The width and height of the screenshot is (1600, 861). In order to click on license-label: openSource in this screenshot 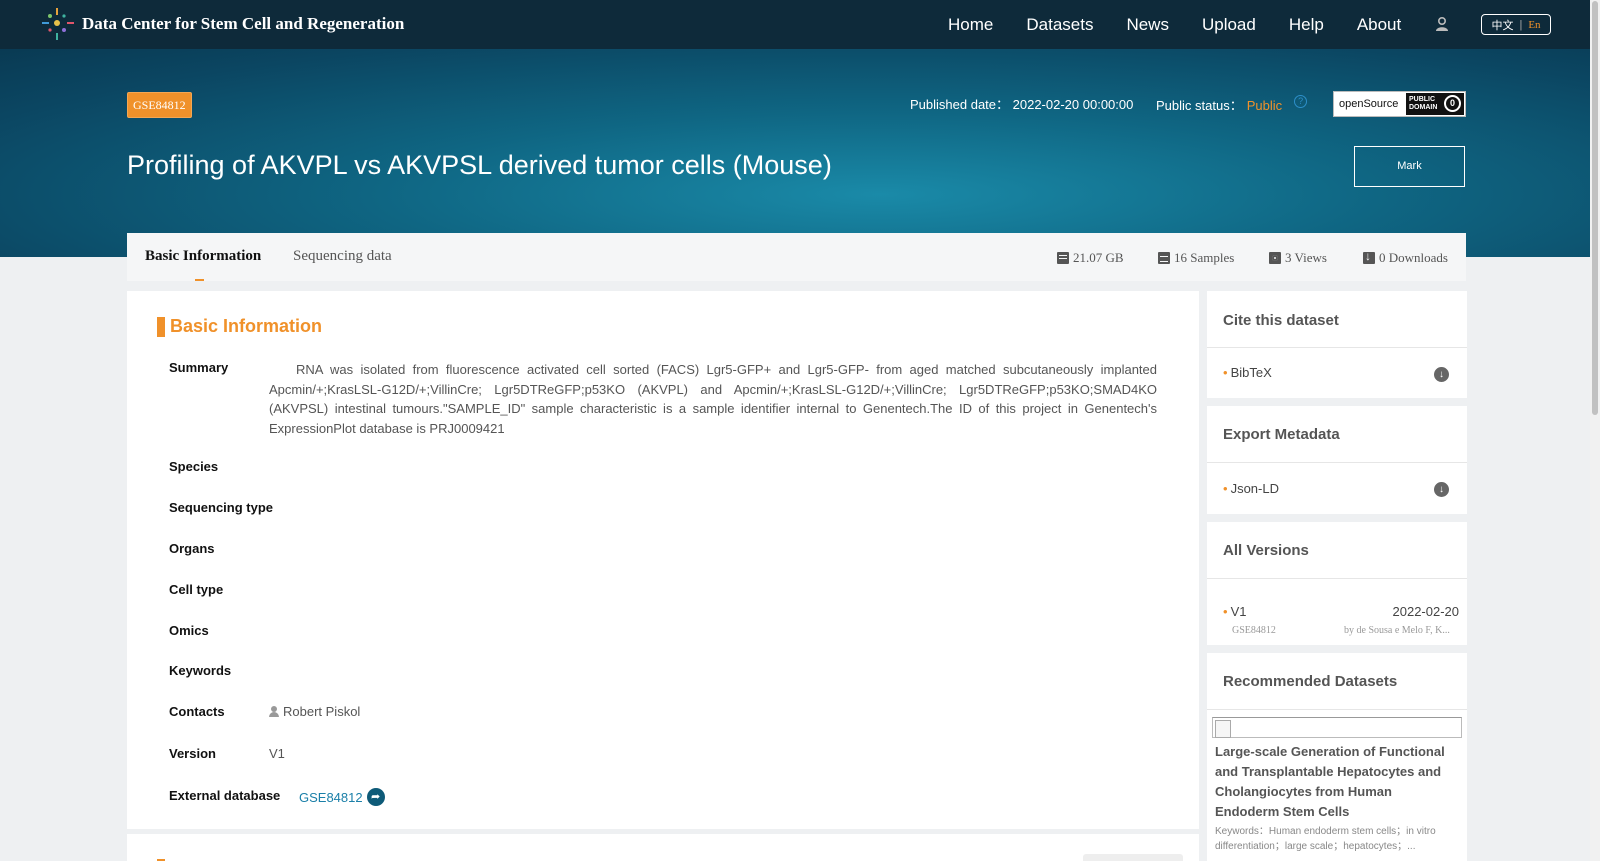, I will do `click(1369, 104)`.